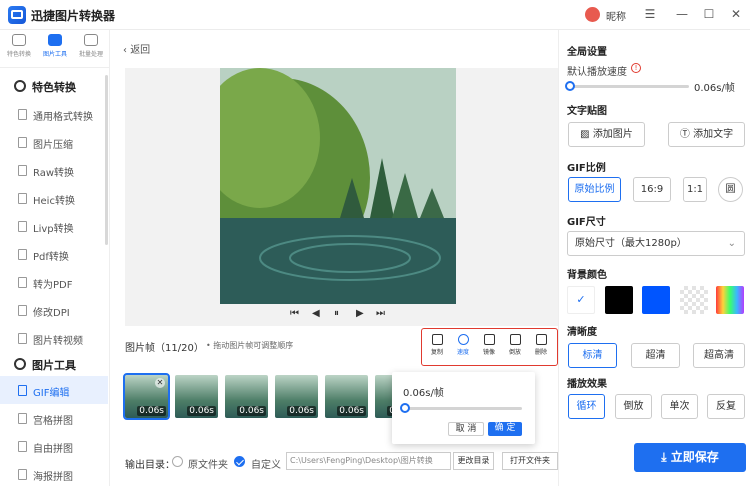 This screenshot has width=750, height=488. I want to click on ratio-1-1-button: 1:1, so click(695, 189).